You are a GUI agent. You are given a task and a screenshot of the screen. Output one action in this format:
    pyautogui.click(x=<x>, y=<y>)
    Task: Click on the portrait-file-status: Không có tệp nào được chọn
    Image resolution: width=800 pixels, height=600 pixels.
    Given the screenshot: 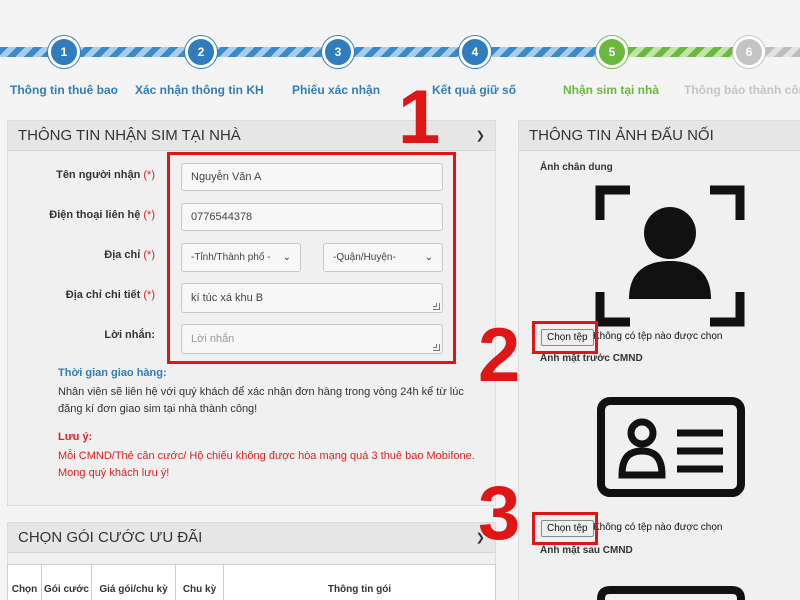 What is the action you would take?
    pyautogui.click(x=658, y=336)
    